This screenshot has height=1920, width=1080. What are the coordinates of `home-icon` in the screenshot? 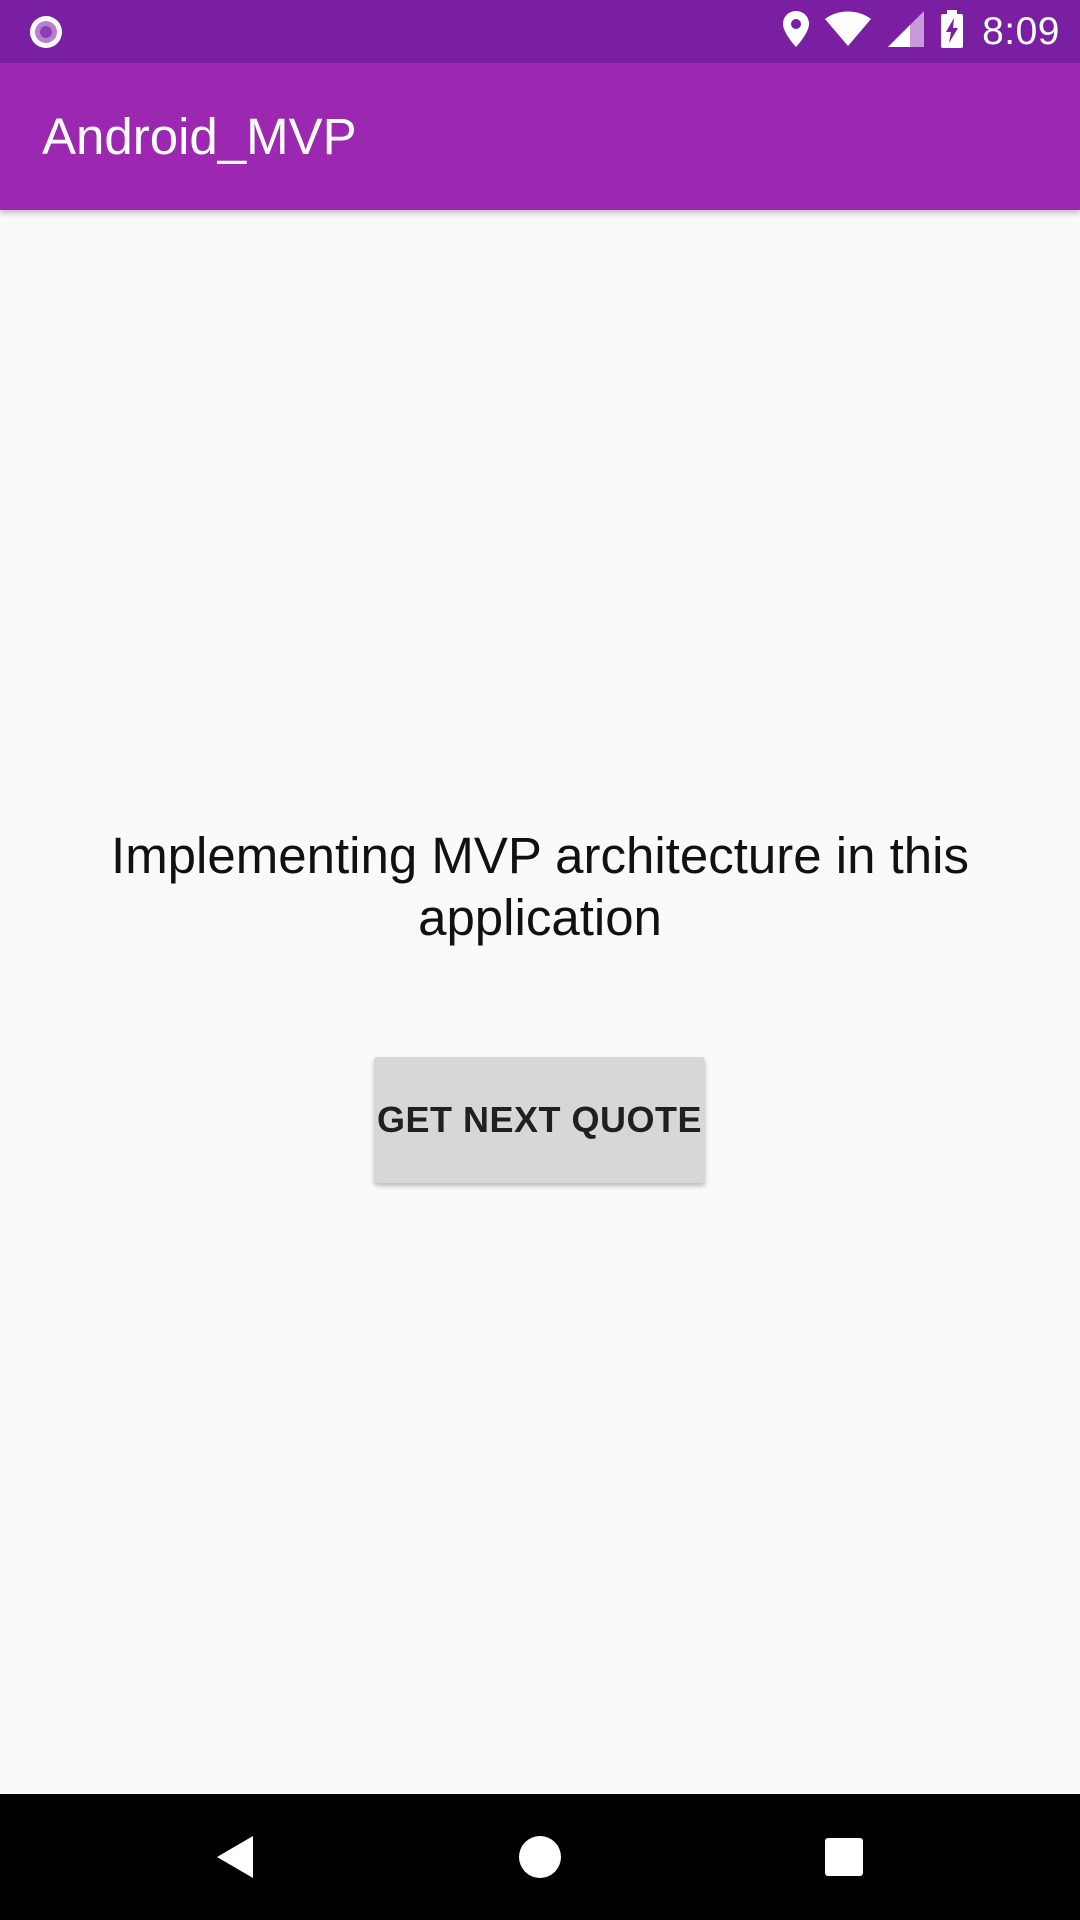 It's located at (540, 1857).